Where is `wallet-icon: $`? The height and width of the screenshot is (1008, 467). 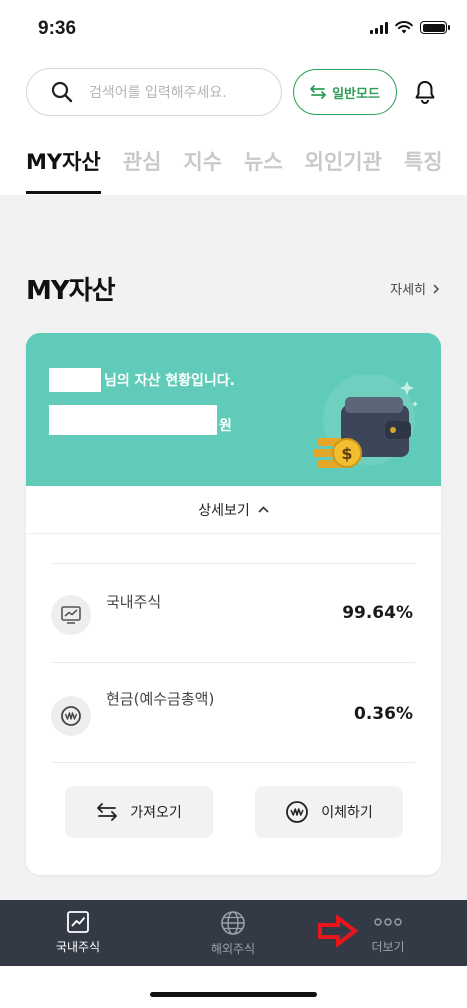 wallet-icon: $ is located at coordinates (365, 421).